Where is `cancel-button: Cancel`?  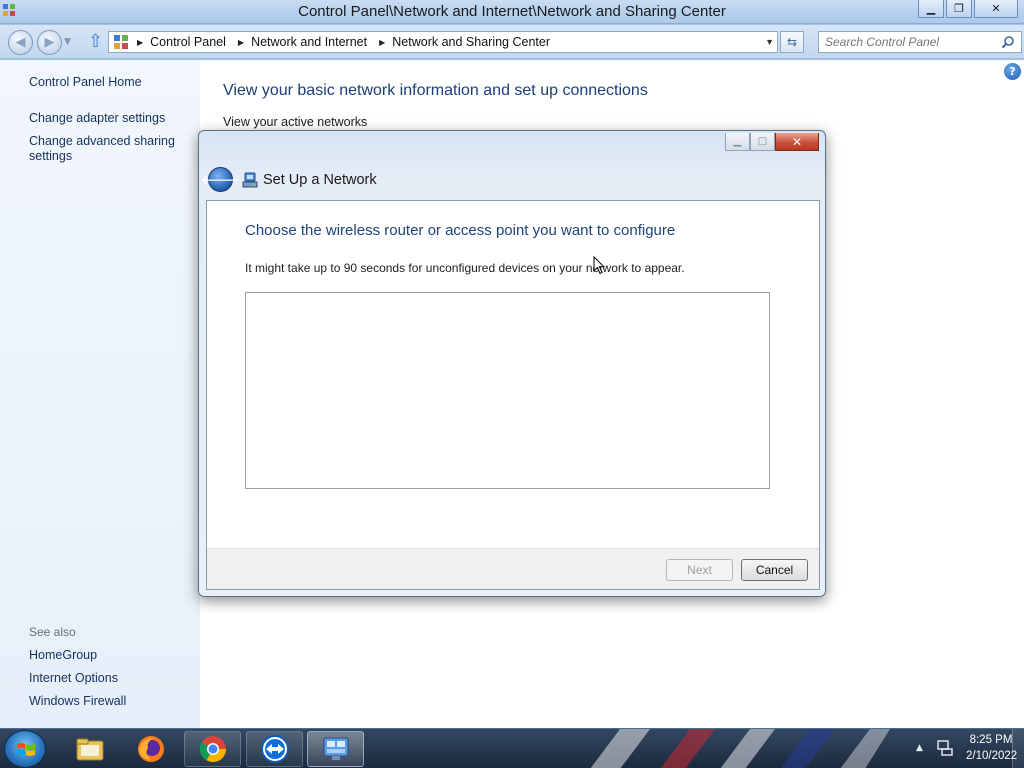 cancel-button: Cancel is located at coordinates (774, 570).